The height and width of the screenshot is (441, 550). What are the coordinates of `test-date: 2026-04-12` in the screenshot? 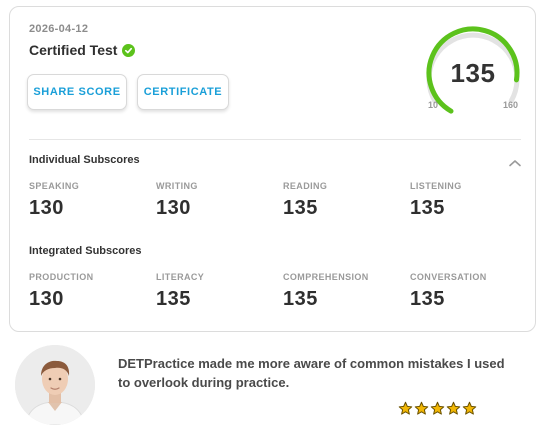 It's located at (59, 29).